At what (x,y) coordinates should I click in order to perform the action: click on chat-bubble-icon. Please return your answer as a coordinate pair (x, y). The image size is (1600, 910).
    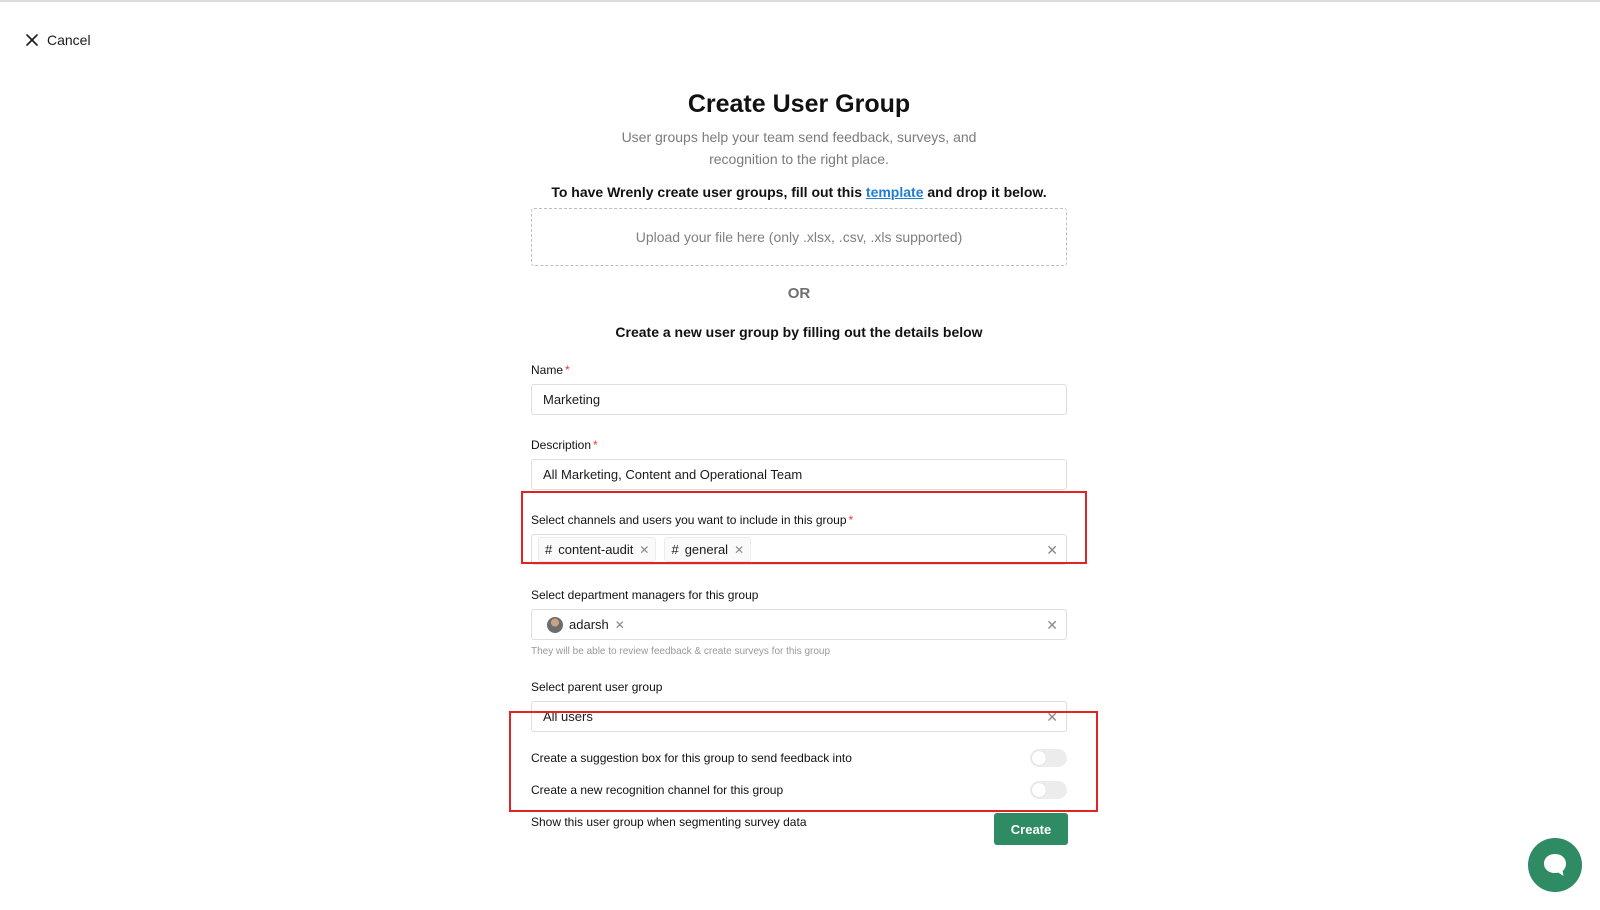
    Looking at the image, I should click on (1555, 865).